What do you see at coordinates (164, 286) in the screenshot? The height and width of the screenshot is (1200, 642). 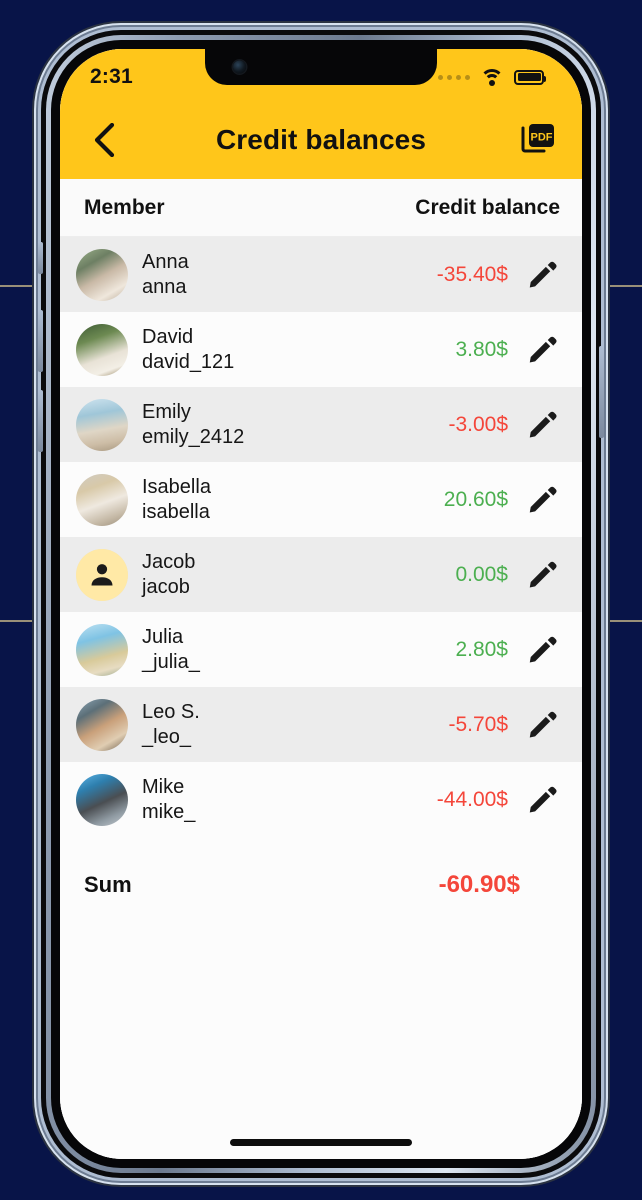 I see `member-username: anna` at bounding box center [164, 286].